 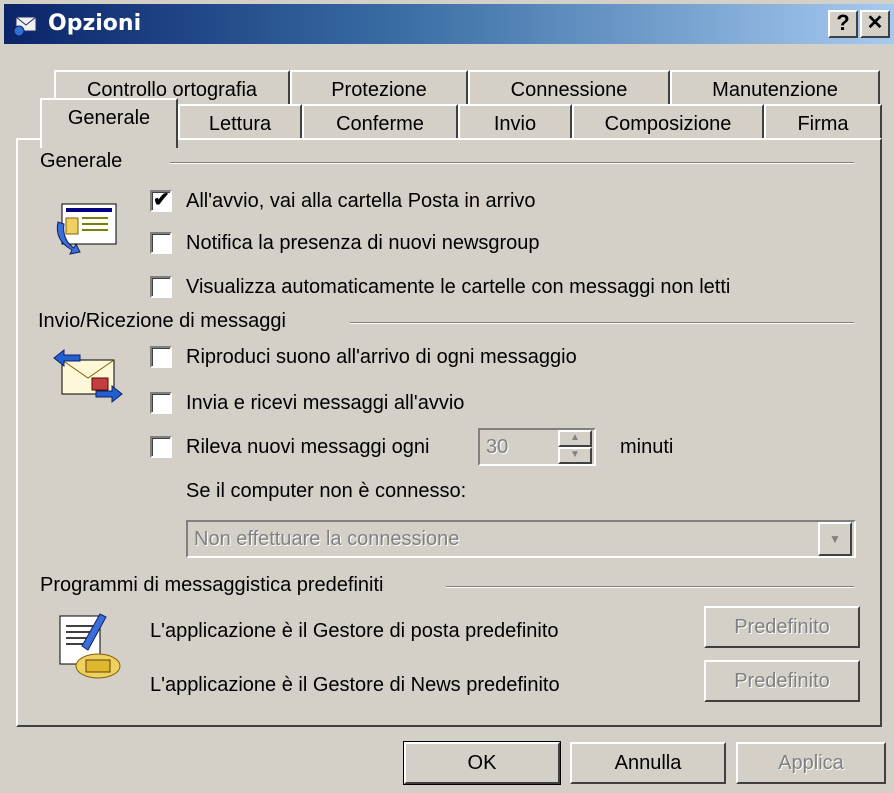 I want to click on arrow-down-icon: ▼, so click(x=575, y=454).